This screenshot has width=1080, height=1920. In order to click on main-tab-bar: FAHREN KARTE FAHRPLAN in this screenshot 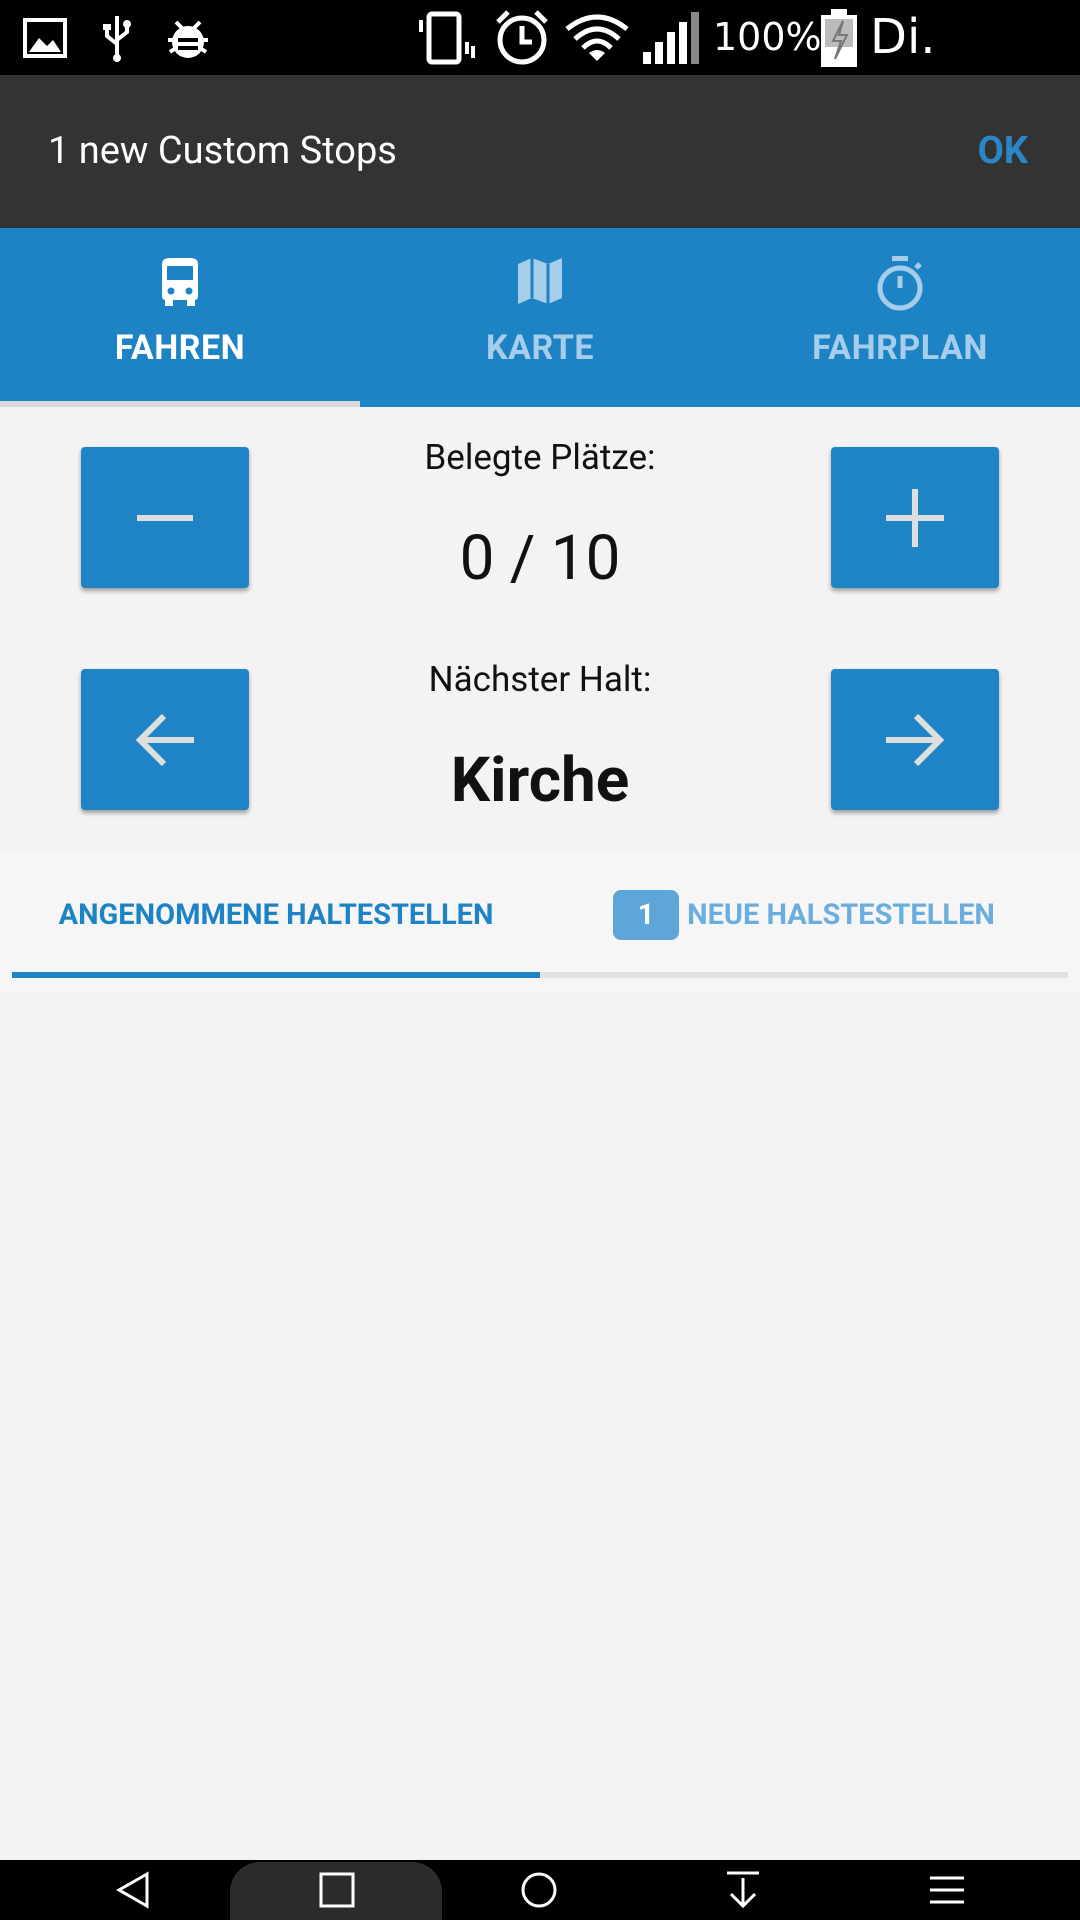, I will do `click(540, 317)`.